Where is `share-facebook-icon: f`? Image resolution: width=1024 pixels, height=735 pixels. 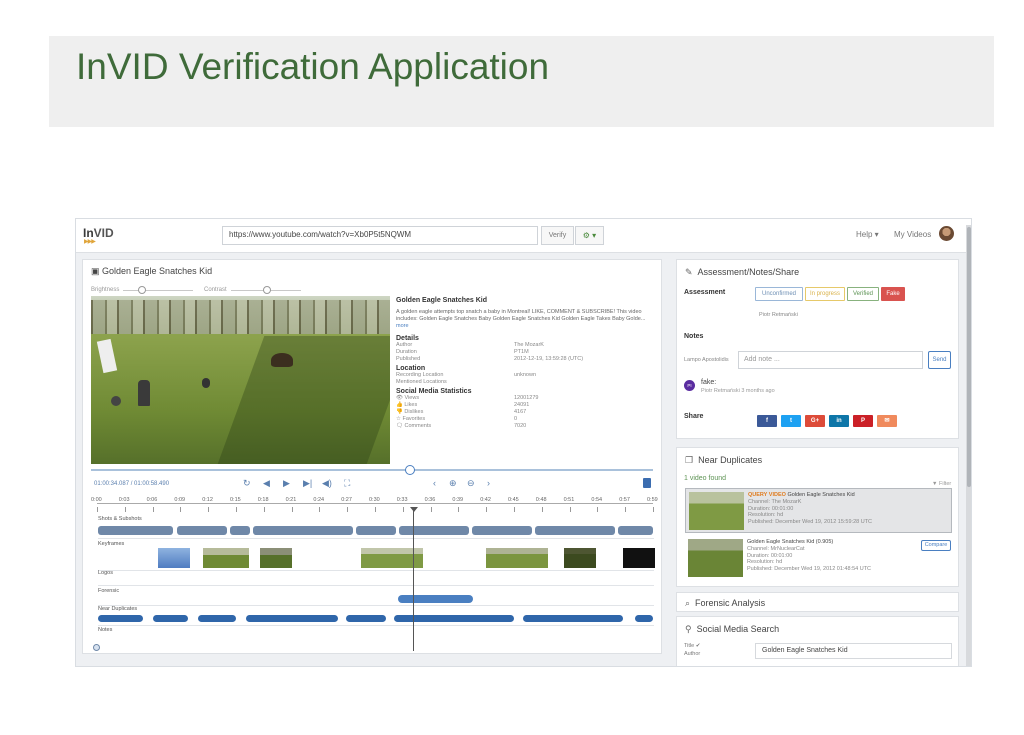 share-facebook-icon: f is located at coordinates (767, 421).